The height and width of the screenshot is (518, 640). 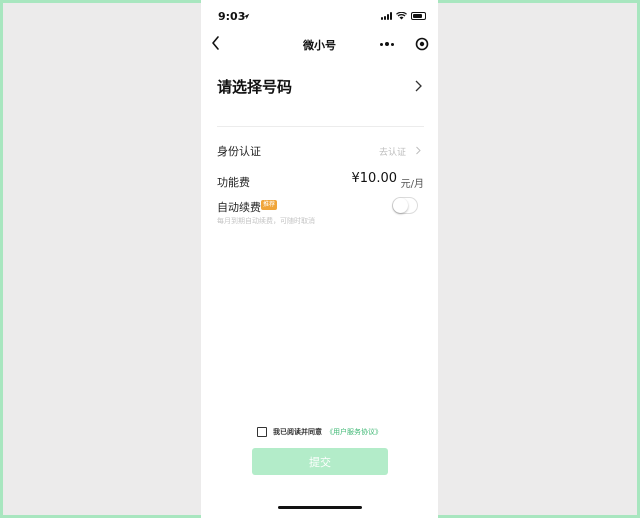 What do you see at coordinates (269, 205) in the screenshot?
I see `recommend-badge: 推荐` at bounding box center [269, 205].